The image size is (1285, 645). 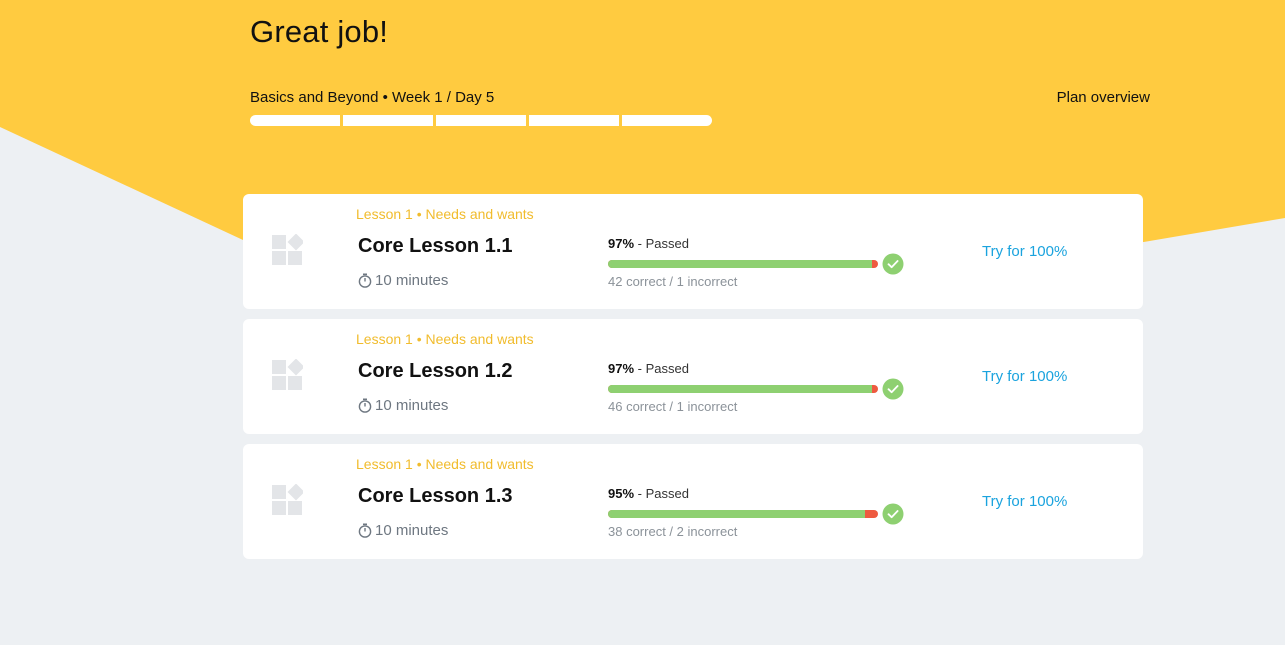 What do you see at coordinates (673, 406) in the screenshot?
I see `answer-counts: 46 correct / 1 incorrect` at bounding box center [673, 406].